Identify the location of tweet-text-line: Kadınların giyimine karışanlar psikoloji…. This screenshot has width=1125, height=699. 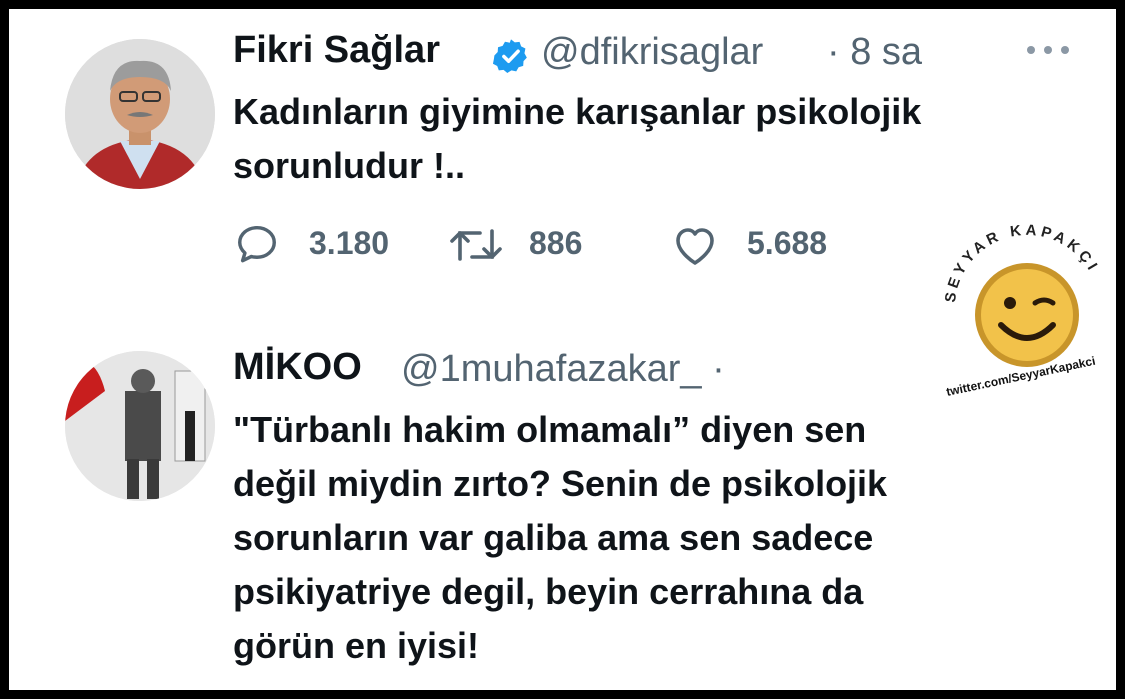
(577, 111).